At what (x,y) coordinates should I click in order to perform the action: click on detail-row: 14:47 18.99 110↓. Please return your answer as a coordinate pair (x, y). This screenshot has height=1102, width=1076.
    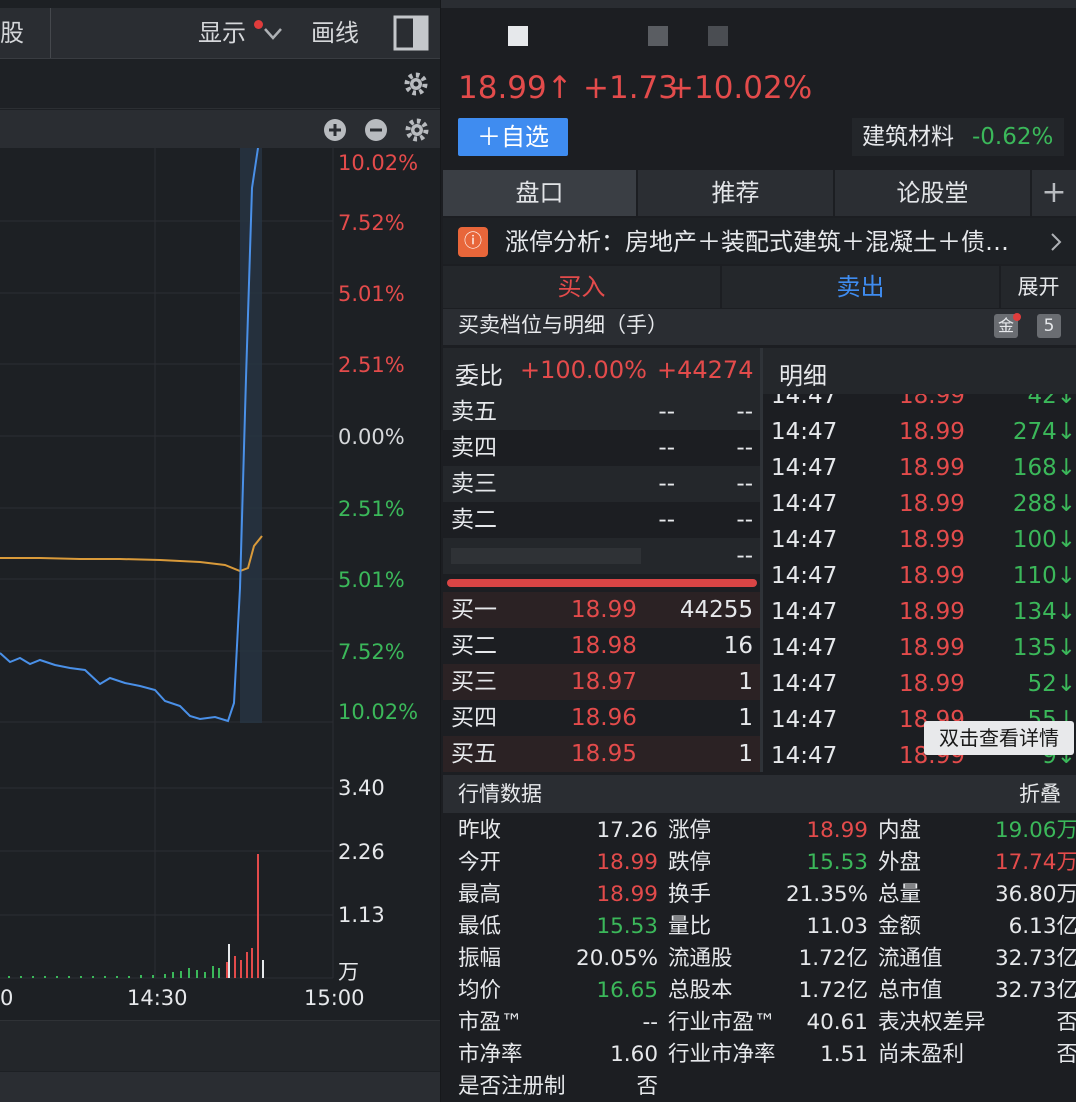
    Looking at the image, I should click on (923, 576).